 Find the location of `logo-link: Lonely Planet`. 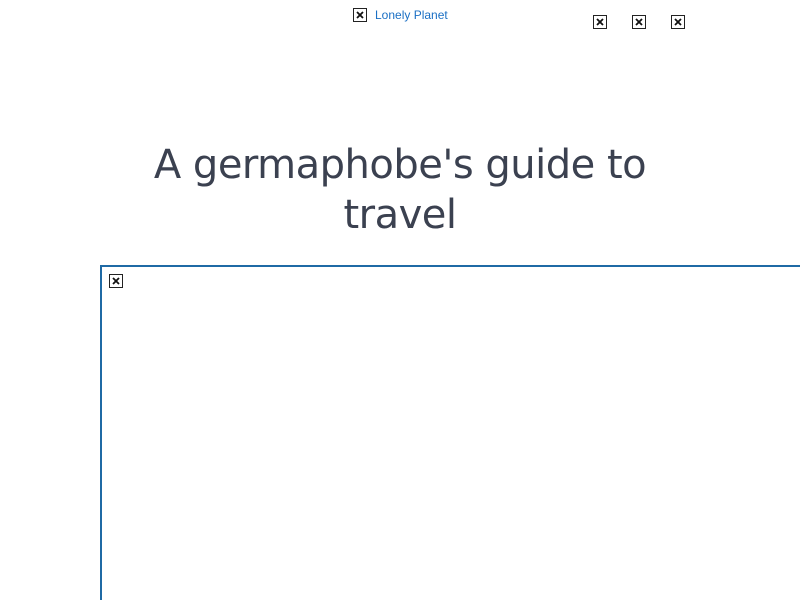

logo-link: Lonely Planet is located at coordinates (400, 15).